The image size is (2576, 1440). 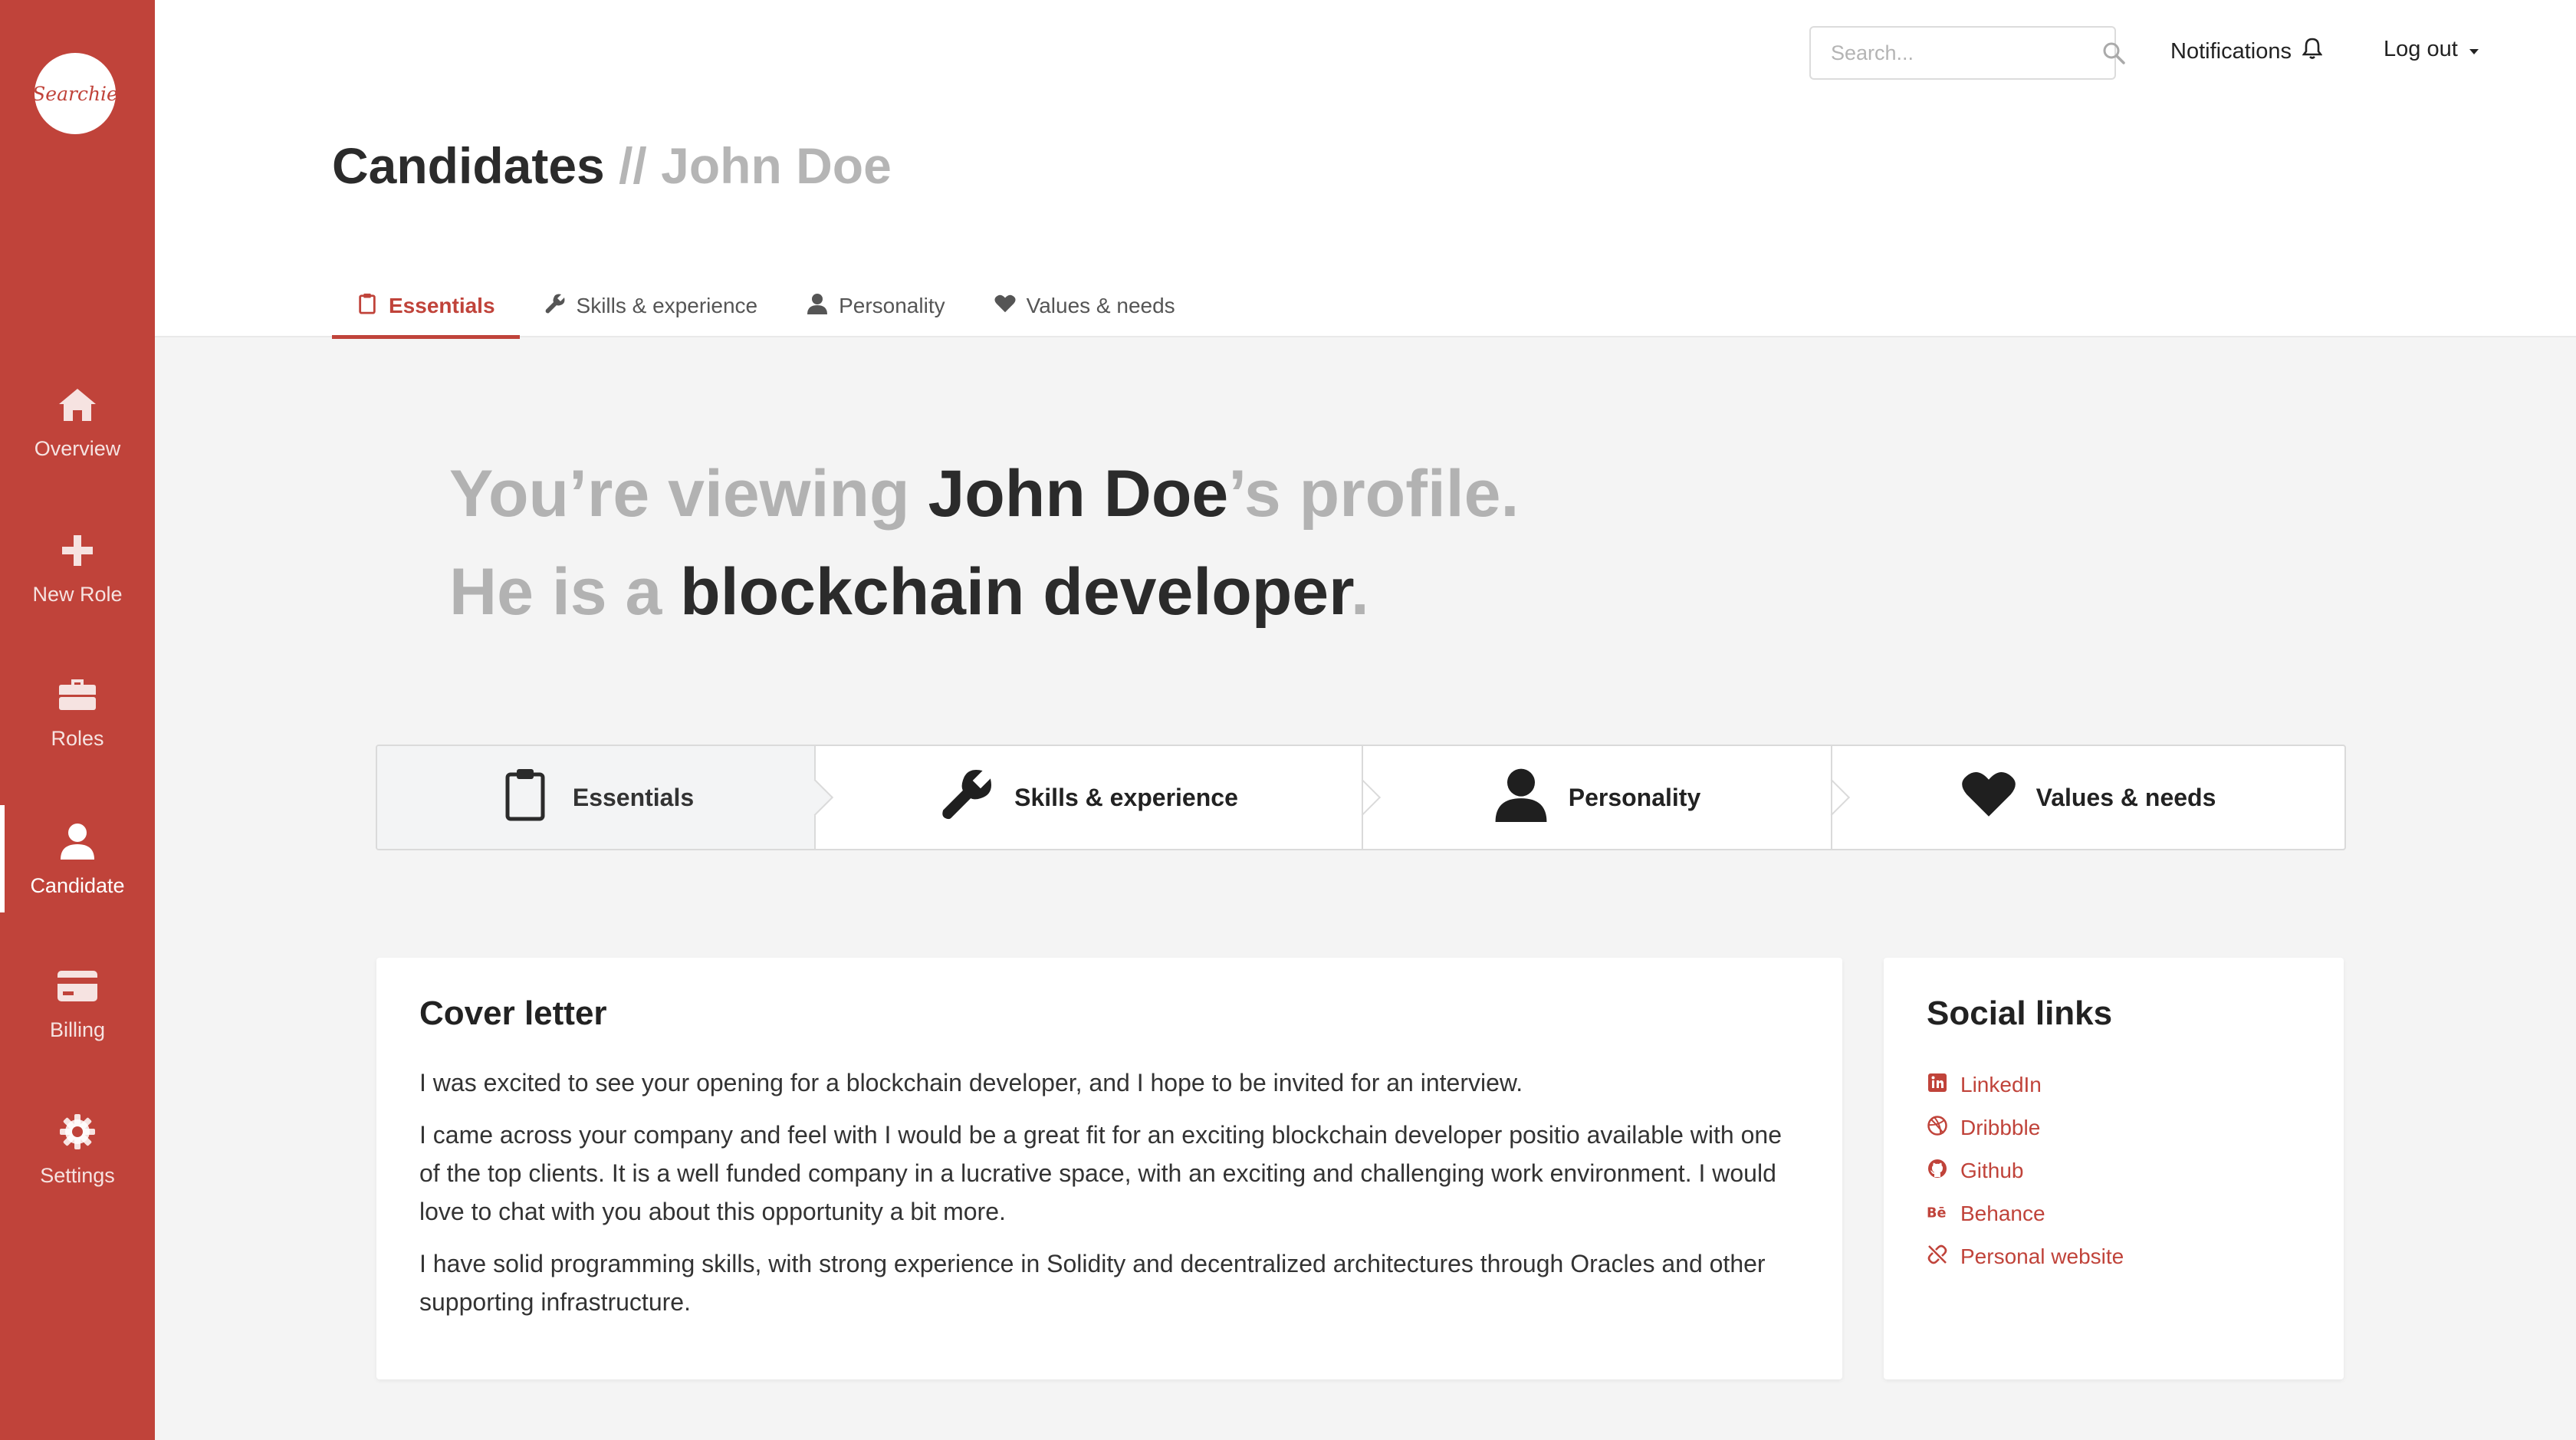 I want to click on tab-essentials: Essentials, so click(x=426, y=307).